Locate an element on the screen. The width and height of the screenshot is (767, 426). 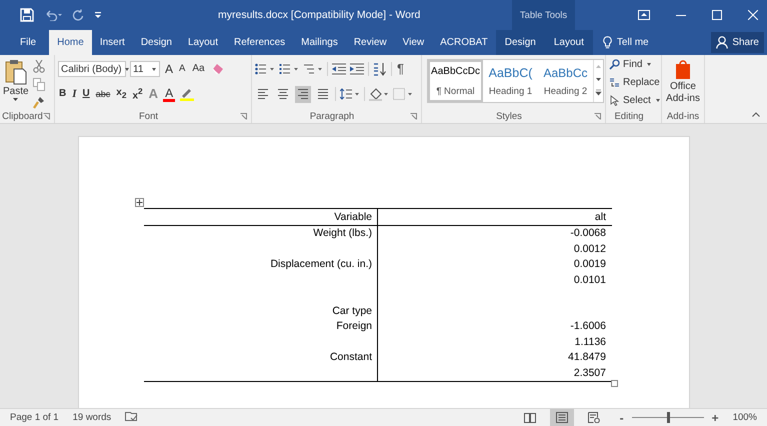
group-label: Styles is located at coordinates (509, 116).